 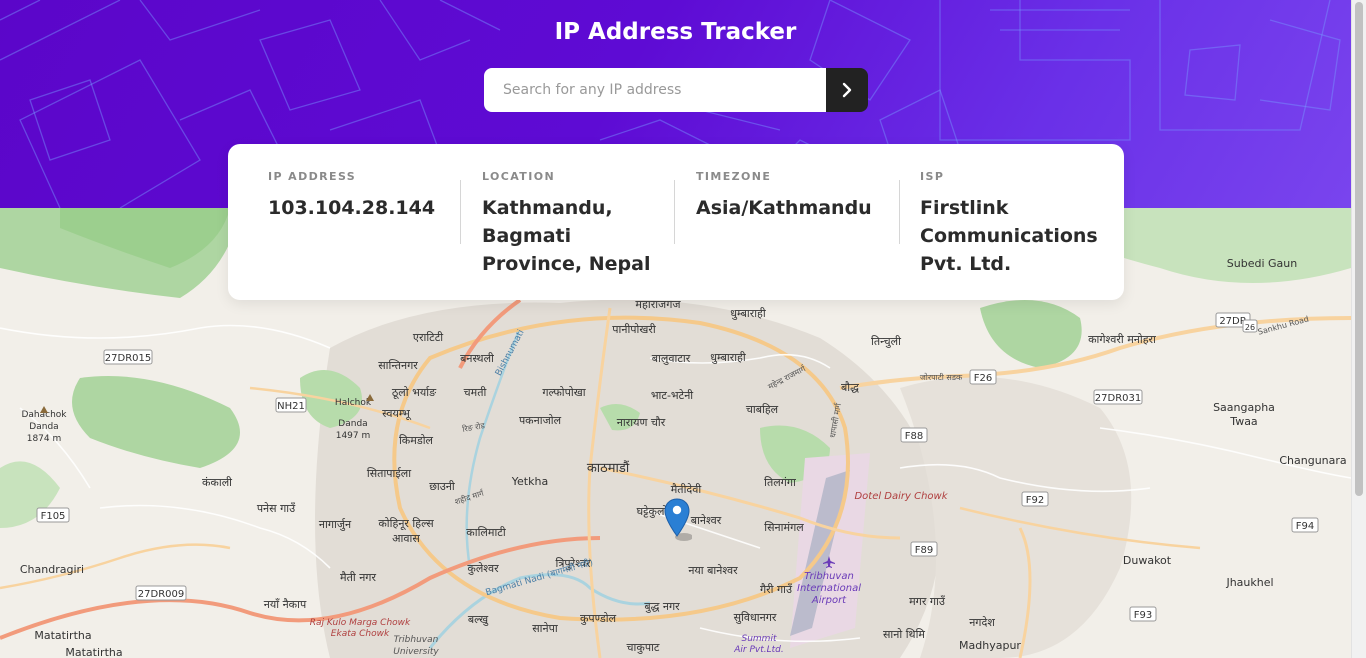 I want to click on location-marker, so click(x=678, y=519).